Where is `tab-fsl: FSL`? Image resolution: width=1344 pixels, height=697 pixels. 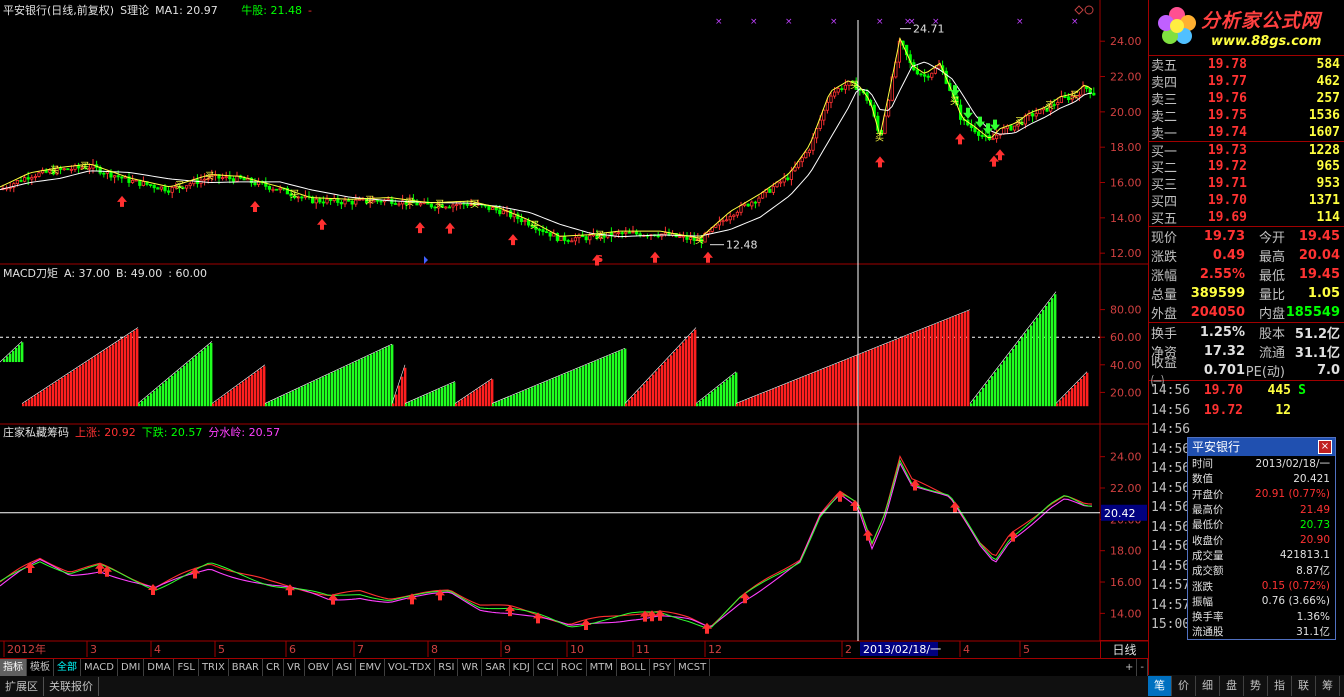 tab-fsl: FSL is located at coordinates (186, 667).